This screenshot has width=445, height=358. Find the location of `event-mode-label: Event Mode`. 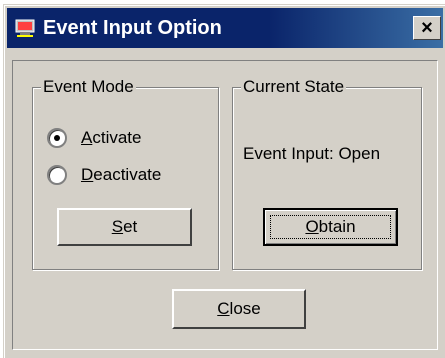

event-mode-label: Event Mode is located at coordinates (88, 87).